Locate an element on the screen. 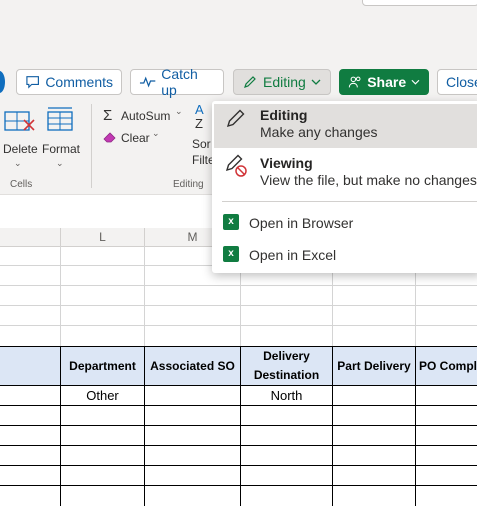 Image resolution: width=477 pixels, height=506 pixels. viewing-desc: View the file, but make no changes is located at coordinates (368, 180).